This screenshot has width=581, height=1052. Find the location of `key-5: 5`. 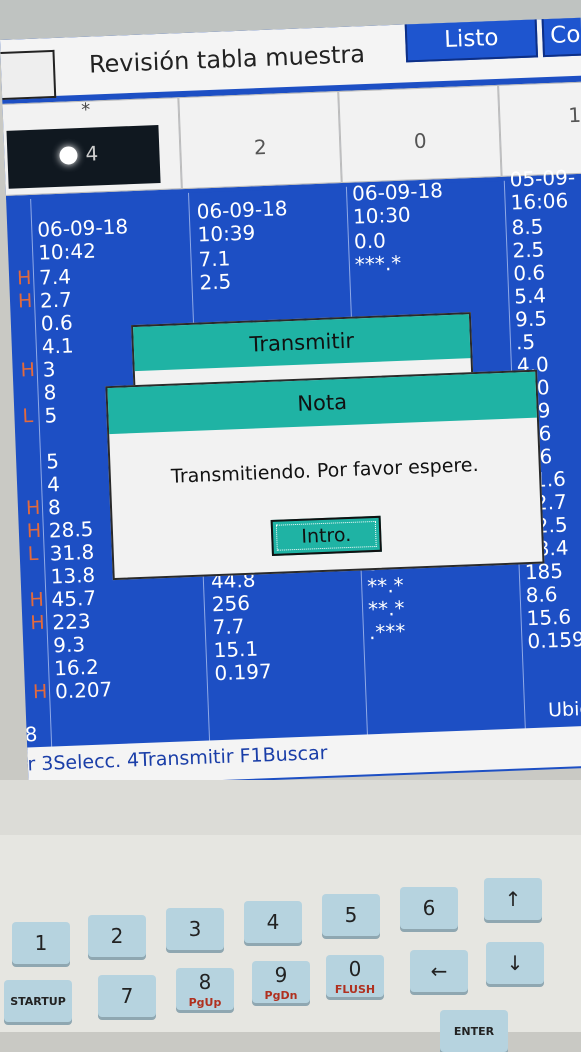

key-5: 5 is located at coordinates (351, 915).